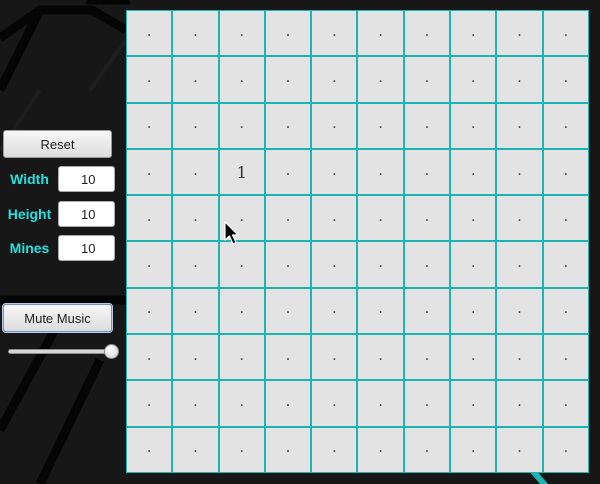 Image resolution: width=600 pixels, height=484 pixels. I want to click on volume-slider, so click(63, 352).